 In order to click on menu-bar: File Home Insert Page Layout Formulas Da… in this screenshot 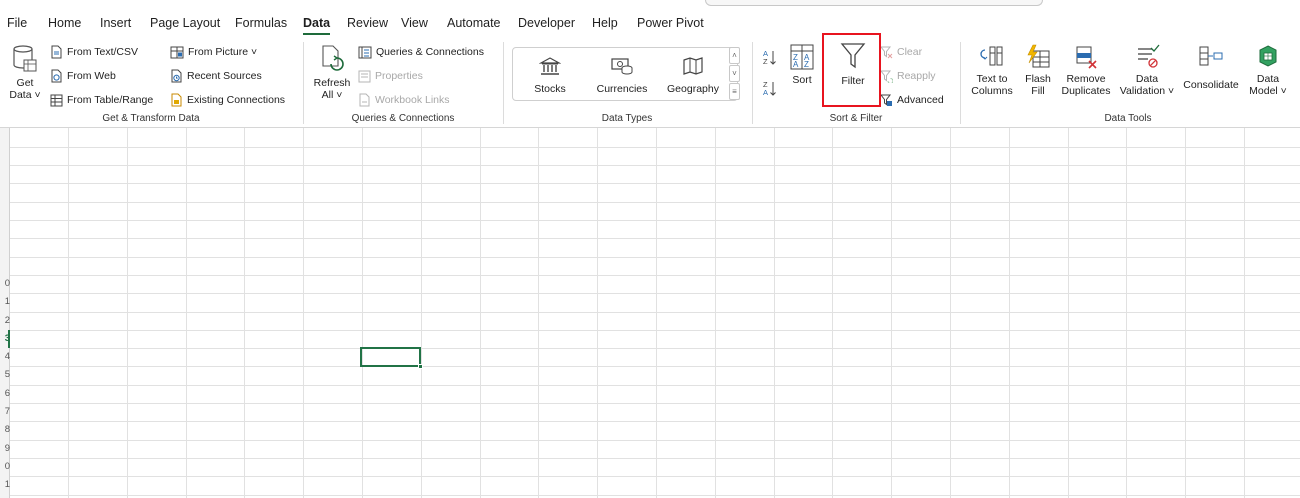, I will do `click(650, 18)`.